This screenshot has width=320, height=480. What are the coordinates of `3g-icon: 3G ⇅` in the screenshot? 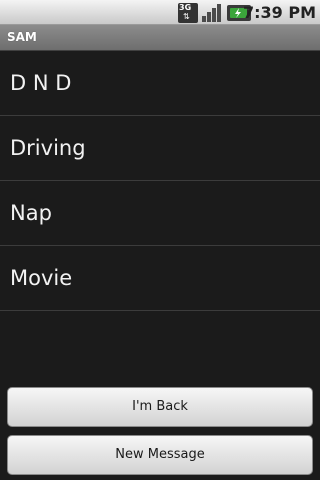 It's located at (188, 13).